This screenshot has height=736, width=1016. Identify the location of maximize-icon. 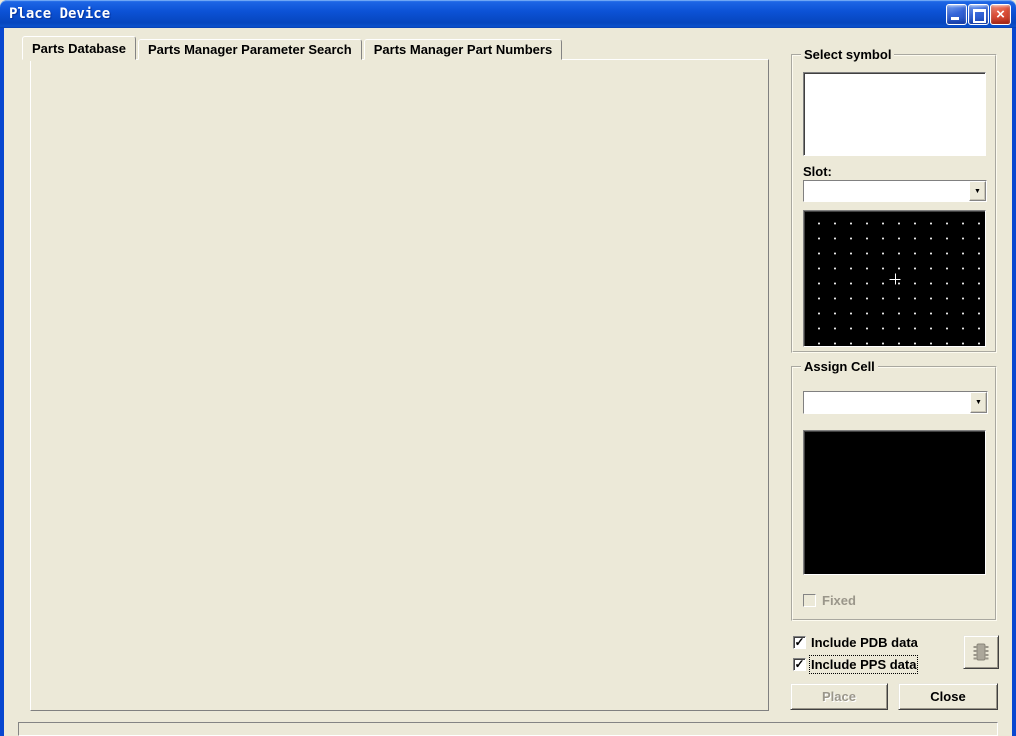
(979, 16).